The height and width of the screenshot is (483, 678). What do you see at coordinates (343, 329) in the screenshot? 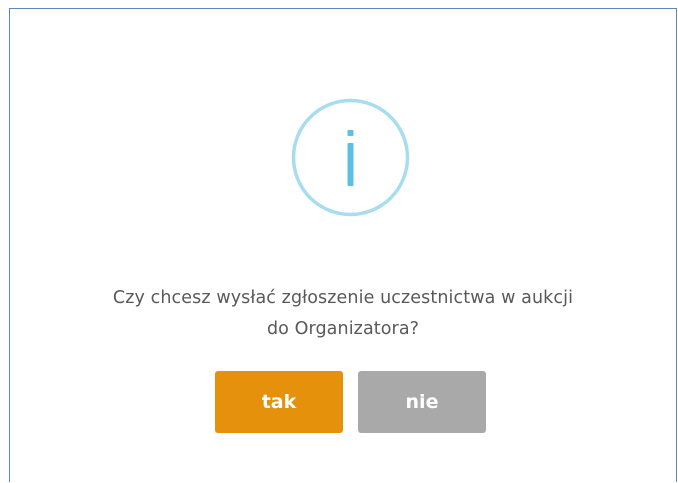
I see `message-line-2: do Organizatora?` at bounding box center [343, 329].